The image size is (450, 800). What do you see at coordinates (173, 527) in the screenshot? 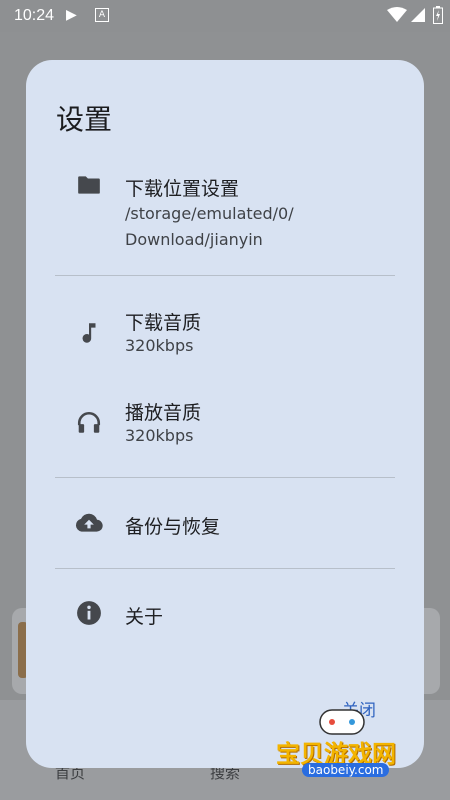
I see `backup-restore-label: 备份与恢复` at bounding box center [173, 527].